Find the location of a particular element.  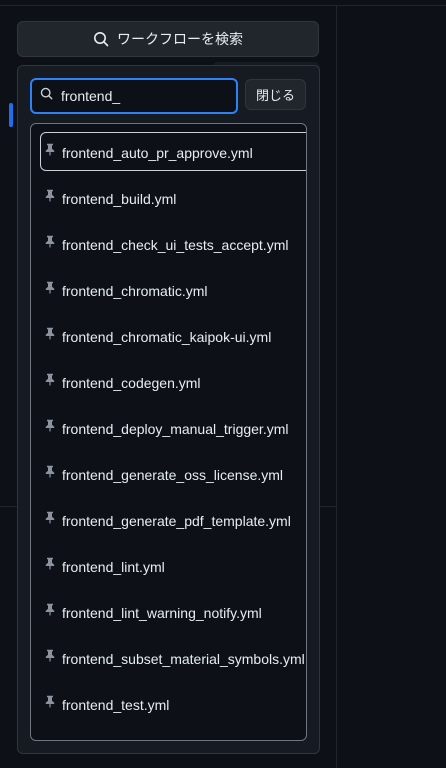

workflow-result-label: frontend_auto_pr_approve.yml is located at coordinates (157, 153).